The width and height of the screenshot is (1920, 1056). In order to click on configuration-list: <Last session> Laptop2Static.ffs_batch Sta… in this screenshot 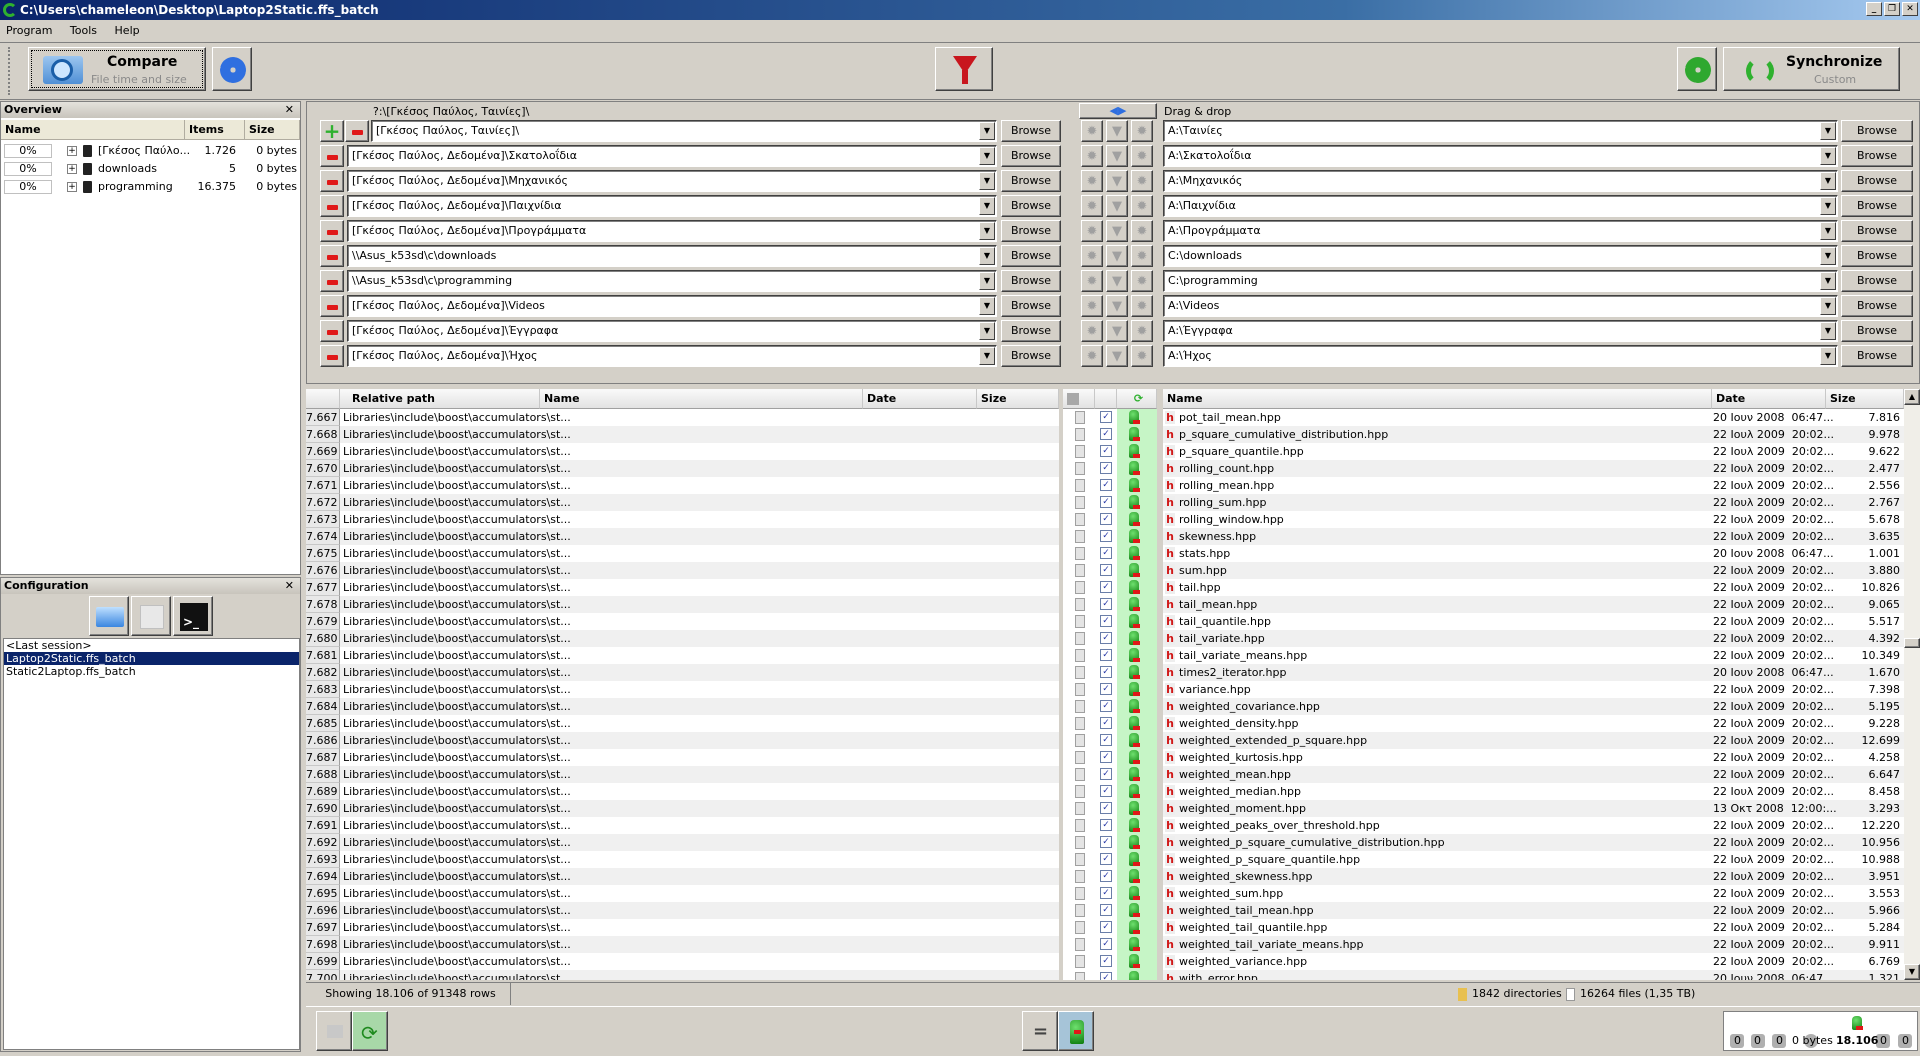, I will do `click(151, 844)`.